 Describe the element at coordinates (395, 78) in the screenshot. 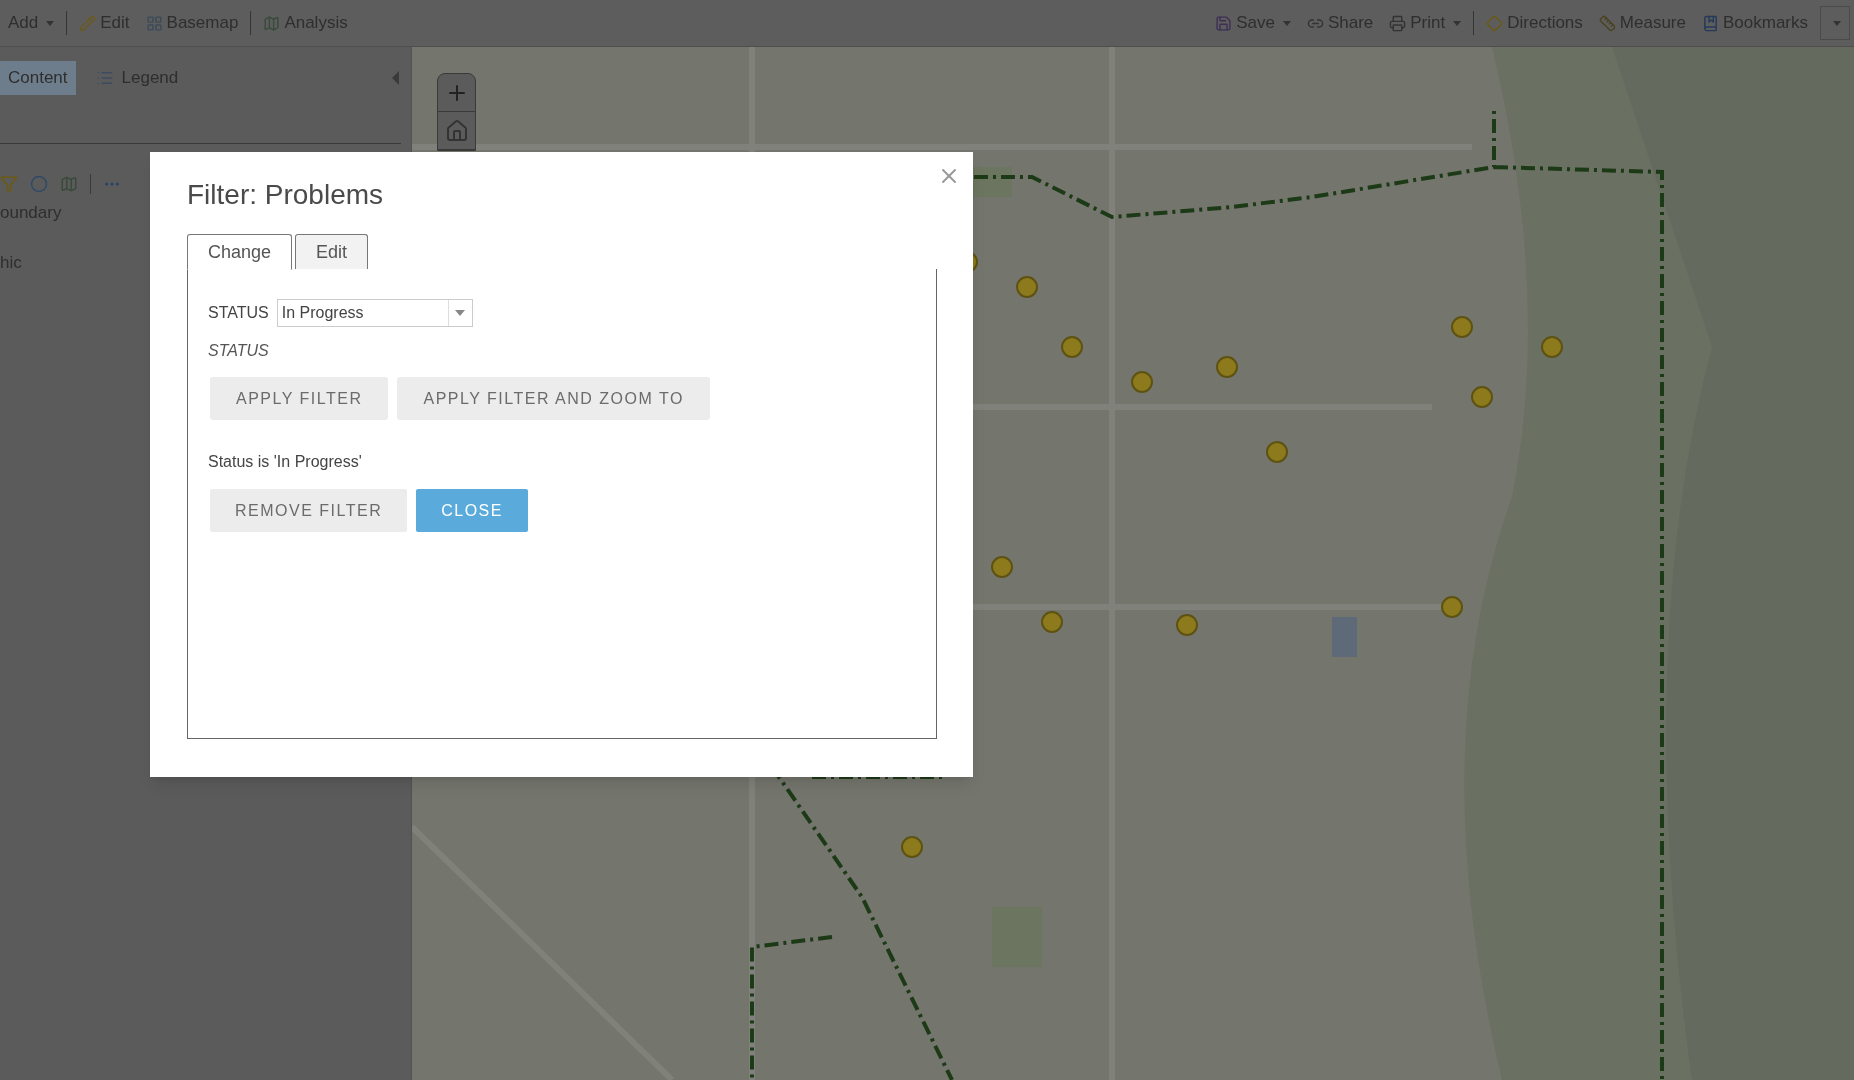

I see `collapse-icon` at that location.